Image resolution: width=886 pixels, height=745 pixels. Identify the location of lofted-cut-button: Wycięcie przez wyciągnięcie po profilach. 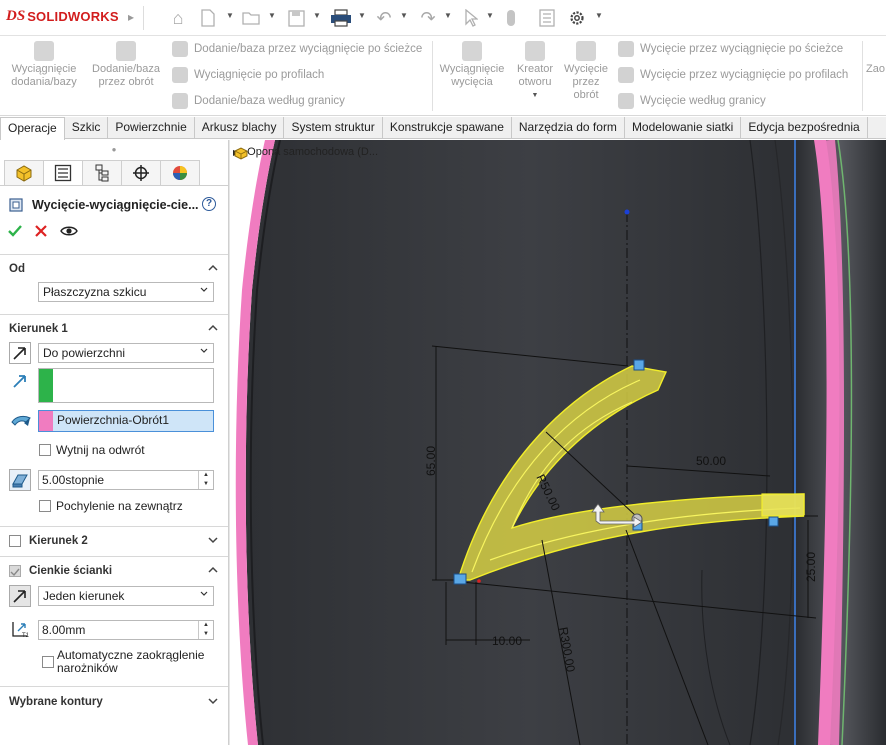
(733, 75).